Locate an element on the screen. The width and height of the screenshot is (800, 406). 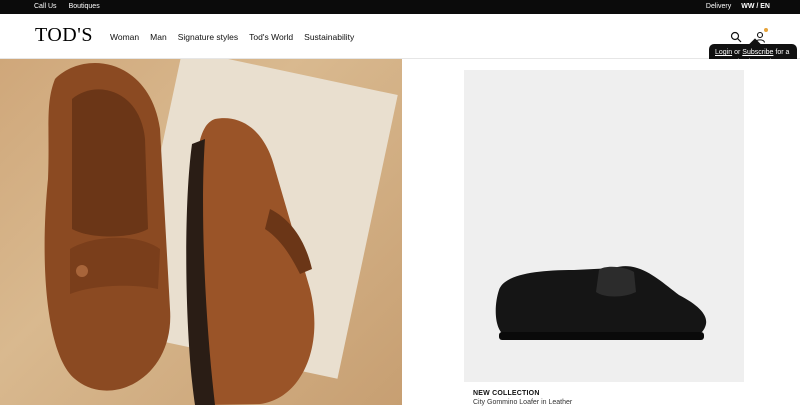
brand-logo: TOD'S is located at coordinates (64, 35).